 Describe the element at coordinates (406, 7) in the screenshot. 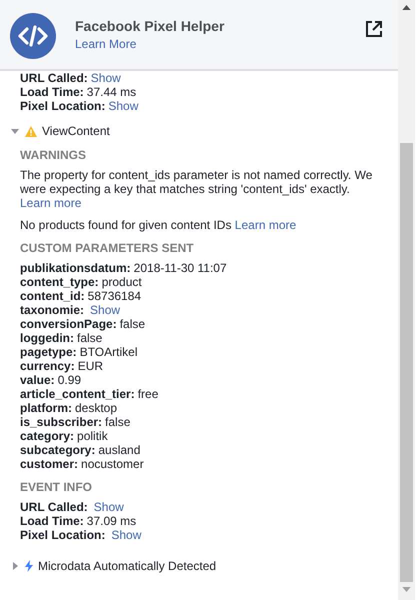

I see `scroll-up-icon` at that location.